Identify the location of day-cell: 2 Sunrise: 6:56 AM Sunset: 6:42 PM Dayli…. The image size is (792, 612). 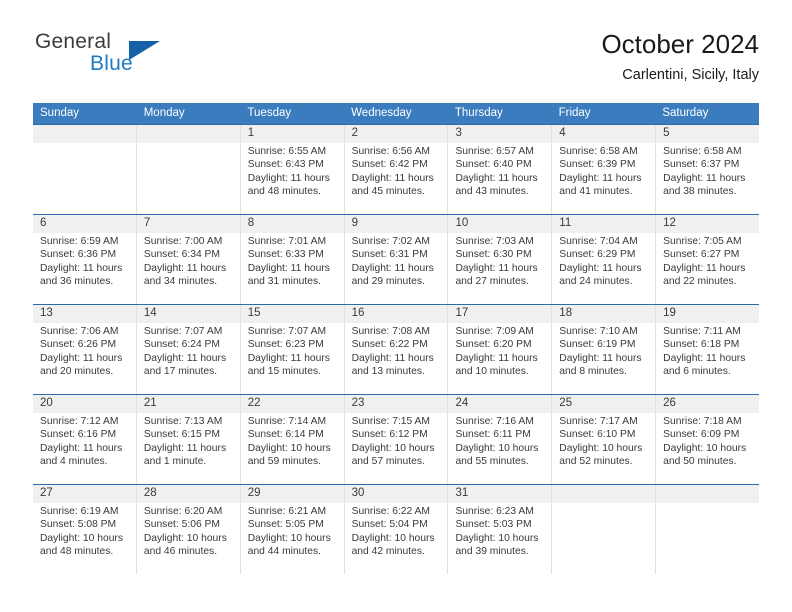
(397, 169).